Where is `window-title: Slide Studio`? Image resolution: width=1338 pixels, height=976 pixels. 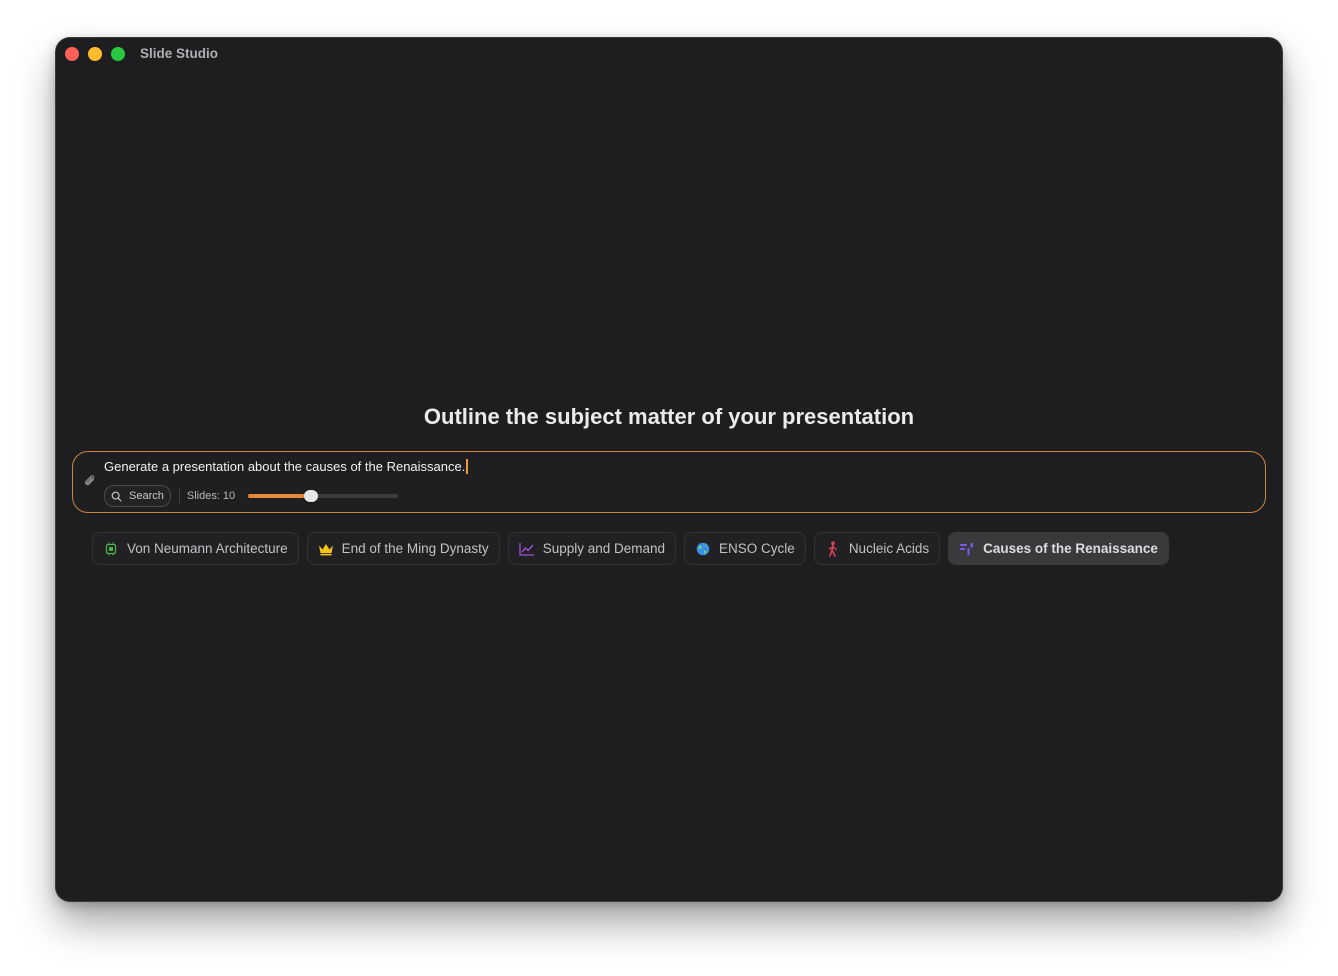
window-title: Slide Studio is located at coordinates (179, 53).